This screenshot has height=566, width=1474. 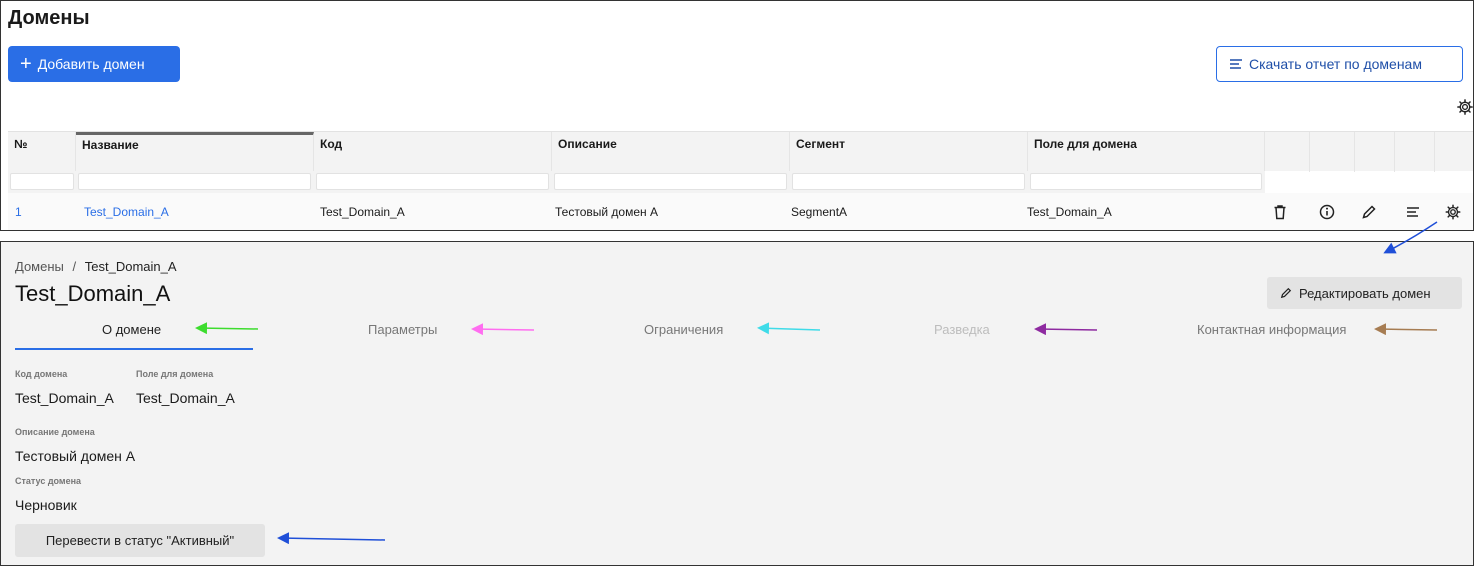 I want to click on add-domain-button-label: Добавить домен, so click(x=91, y=64).